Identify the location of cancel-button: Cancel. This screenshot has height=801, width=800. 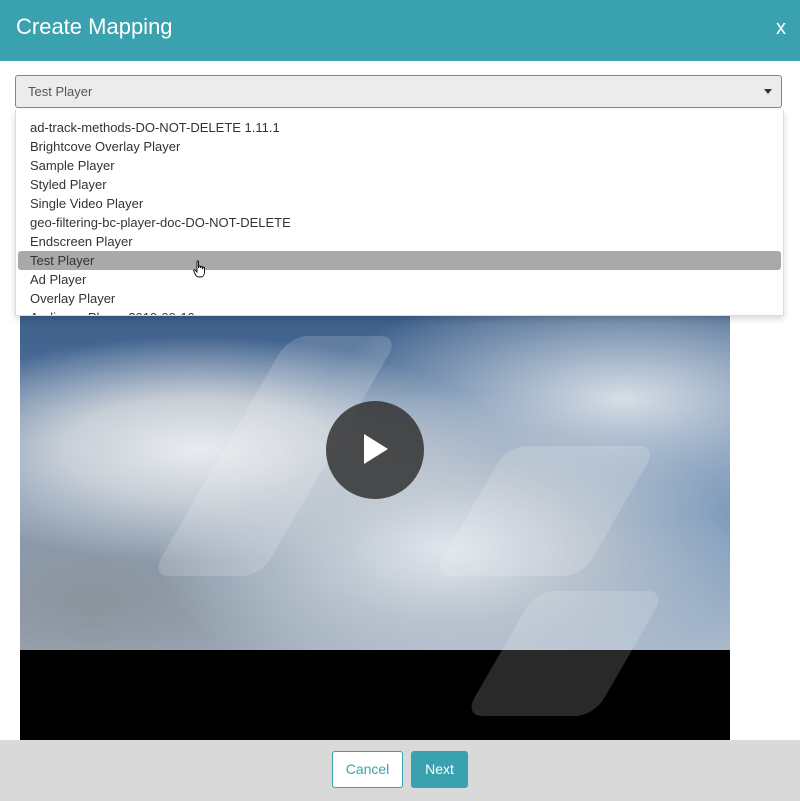
(367, 769).